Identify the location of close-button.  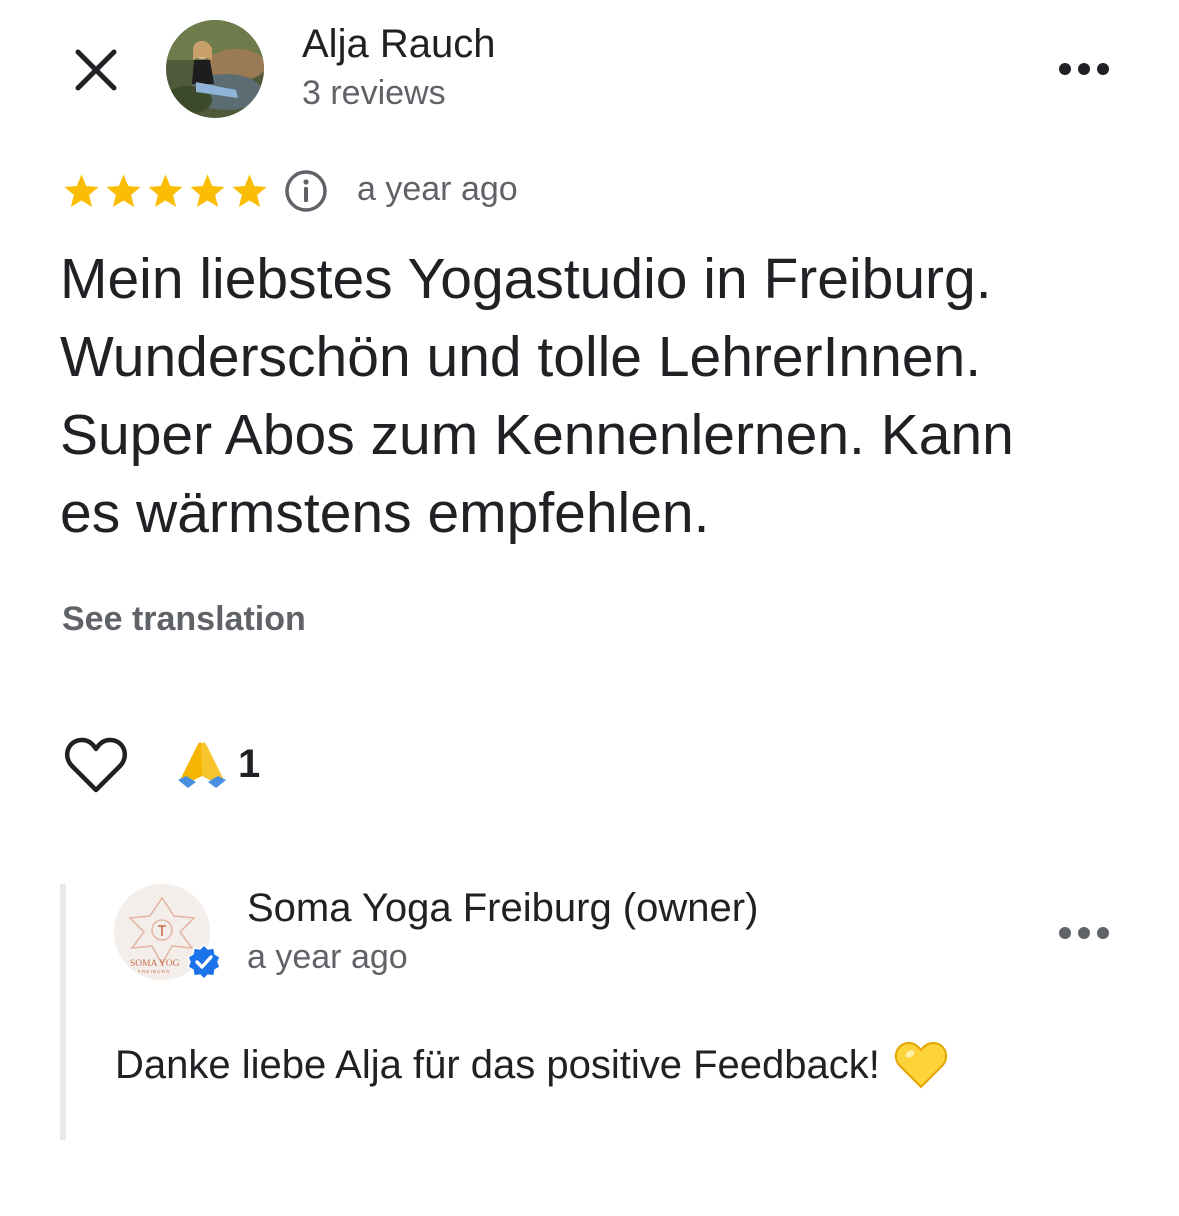
(96, 70).